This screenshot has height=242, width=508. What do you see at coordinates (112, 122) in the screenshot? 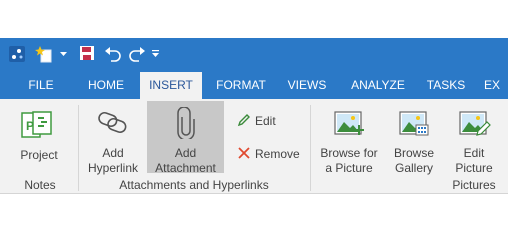
I see `hyperlink-chain-icon` at bounding box center [112, 122].